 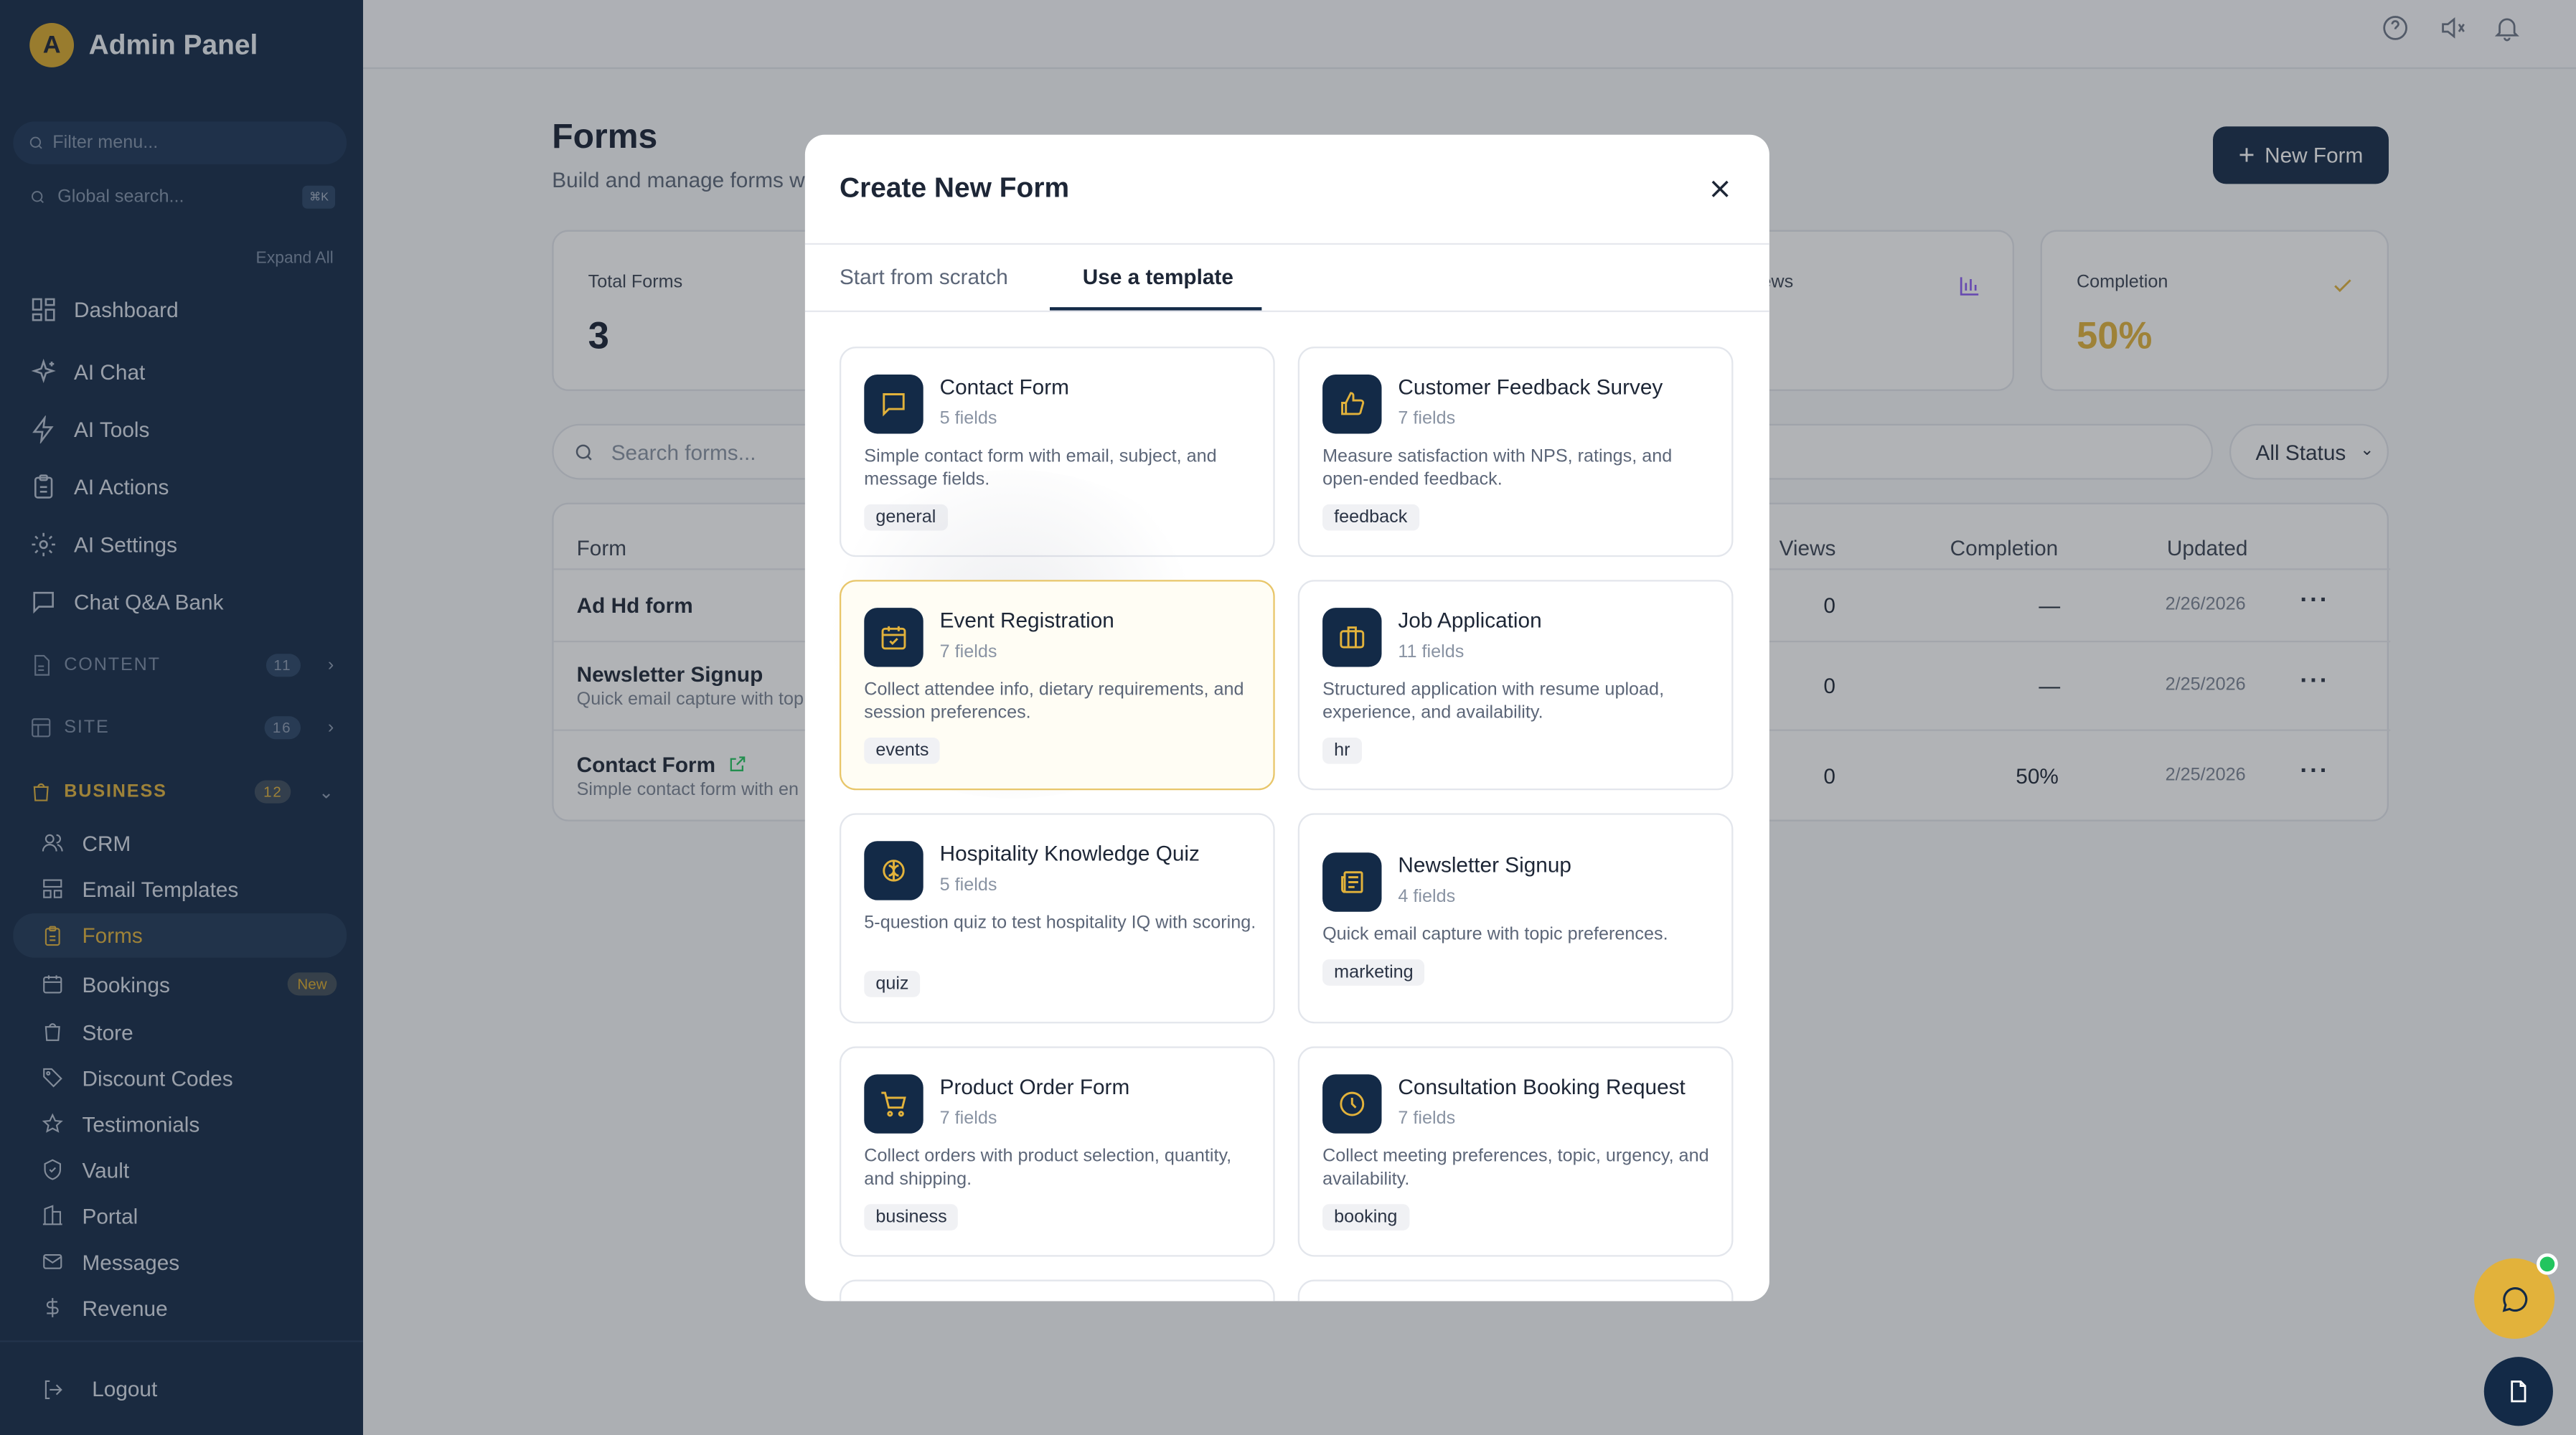 I want to click on calendar-check-icon, so click(x=893, y=638).